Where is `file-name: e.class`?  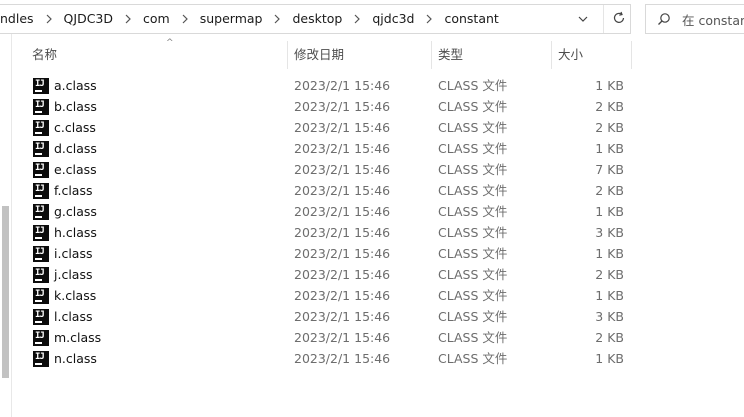 file-name: e.class is located at coordinates (75, 169).